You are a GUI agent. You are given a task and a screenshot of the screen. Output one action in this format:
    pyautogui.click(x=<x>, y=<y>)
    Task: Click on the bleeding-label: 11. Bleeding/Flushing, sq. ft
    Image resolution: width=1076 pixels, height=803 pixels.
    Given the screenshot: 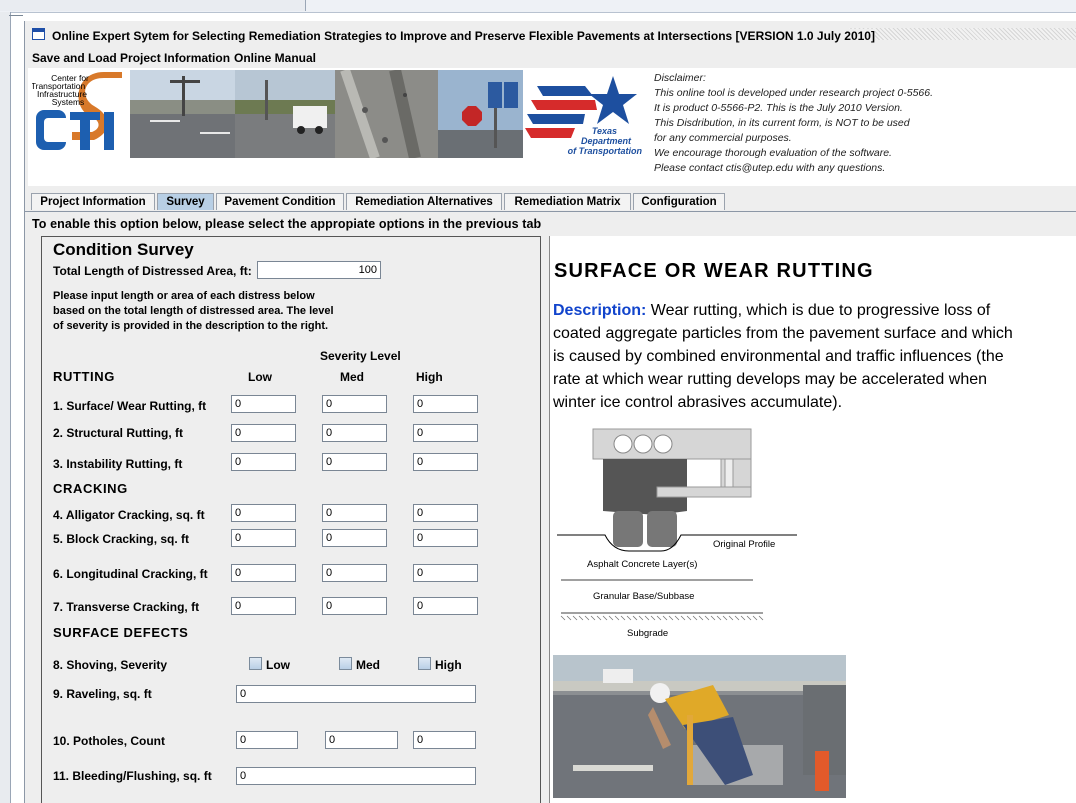 What is the action you would take?
    pyautogui.click(x=132, y=776)
    